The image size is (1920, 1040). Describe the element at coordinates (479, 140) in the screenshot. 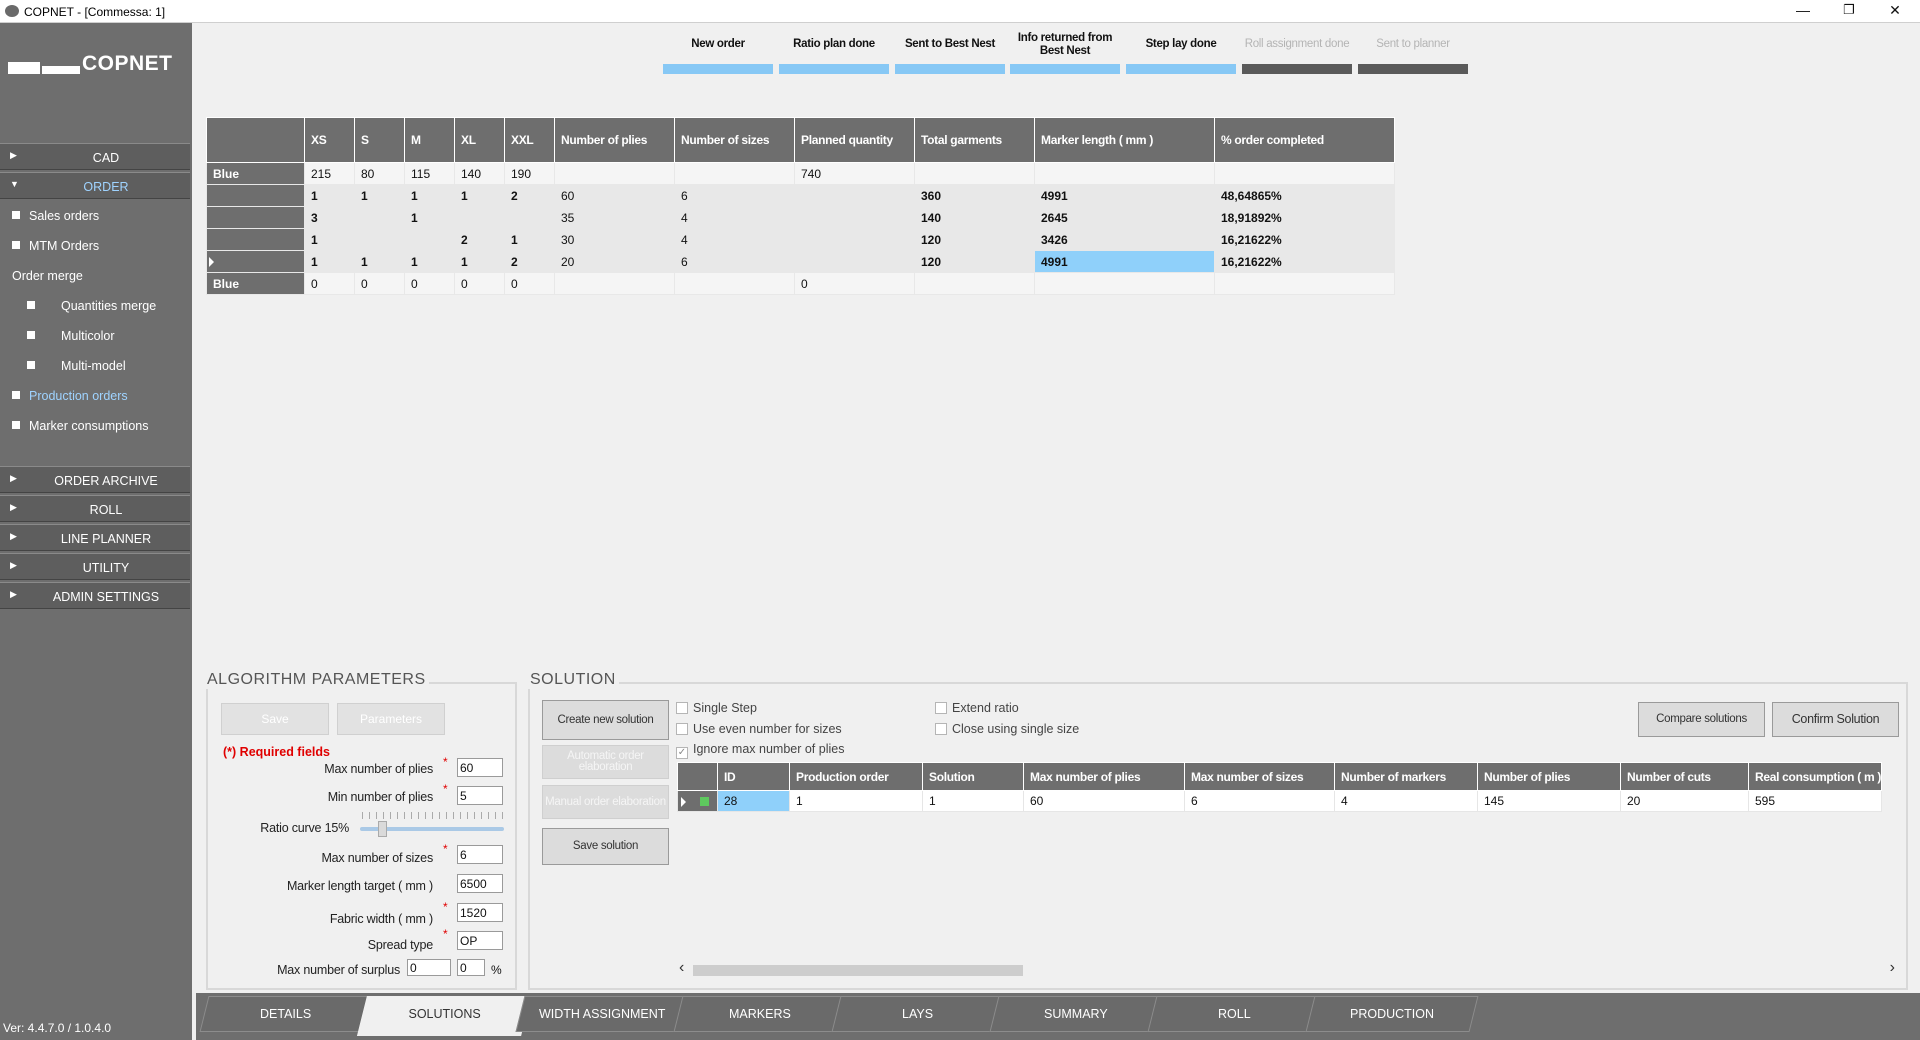

I see `column-header-xl: XL` at that location.